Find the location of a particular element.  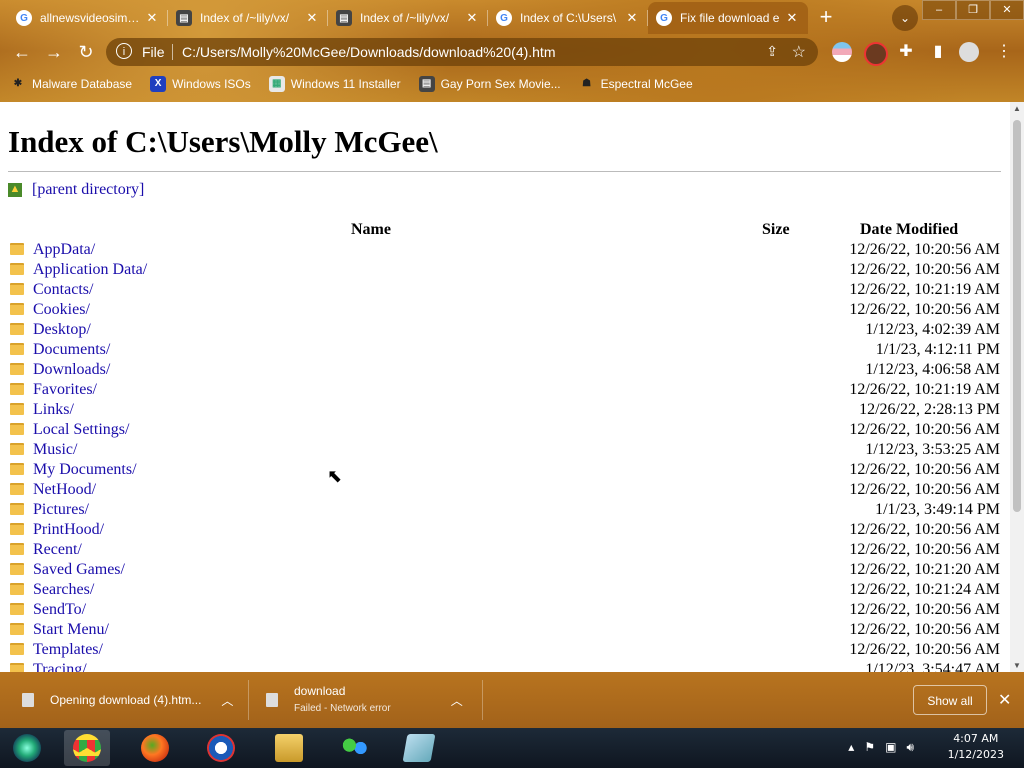

file-name-link: Tracing/ is located at coordinates (60, 666).